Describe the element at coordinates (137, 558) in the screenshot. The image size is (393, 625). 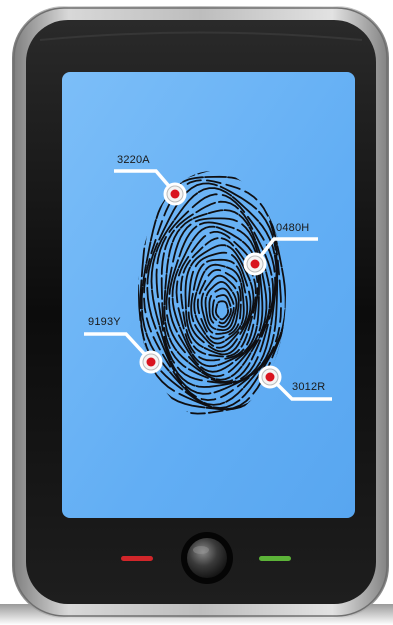
I see `red-call-button-icon` at that location.